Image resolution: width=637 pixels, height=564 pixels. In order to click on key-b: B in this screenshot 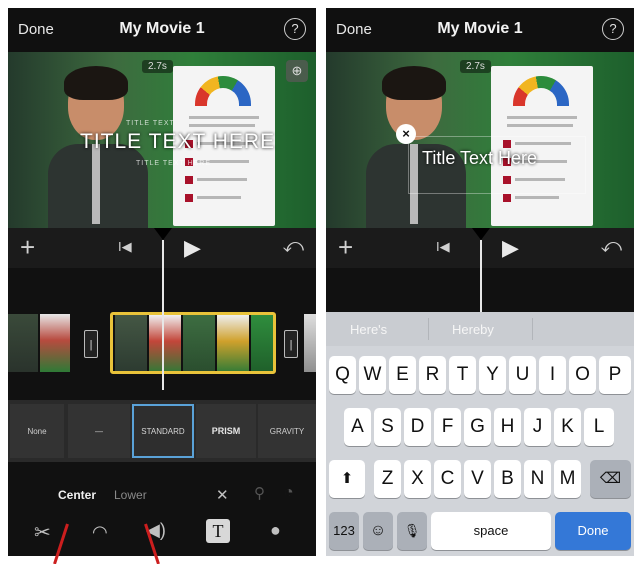, I will do `click(507, 479)`.